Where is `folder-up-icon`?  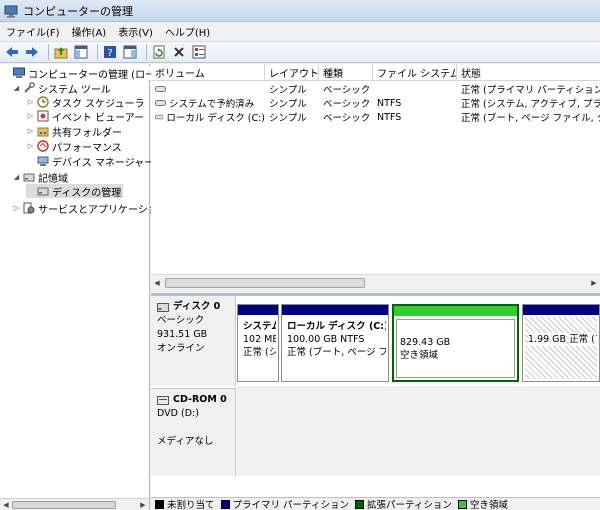
folder-up-icon is located at coordinates (61, 53).